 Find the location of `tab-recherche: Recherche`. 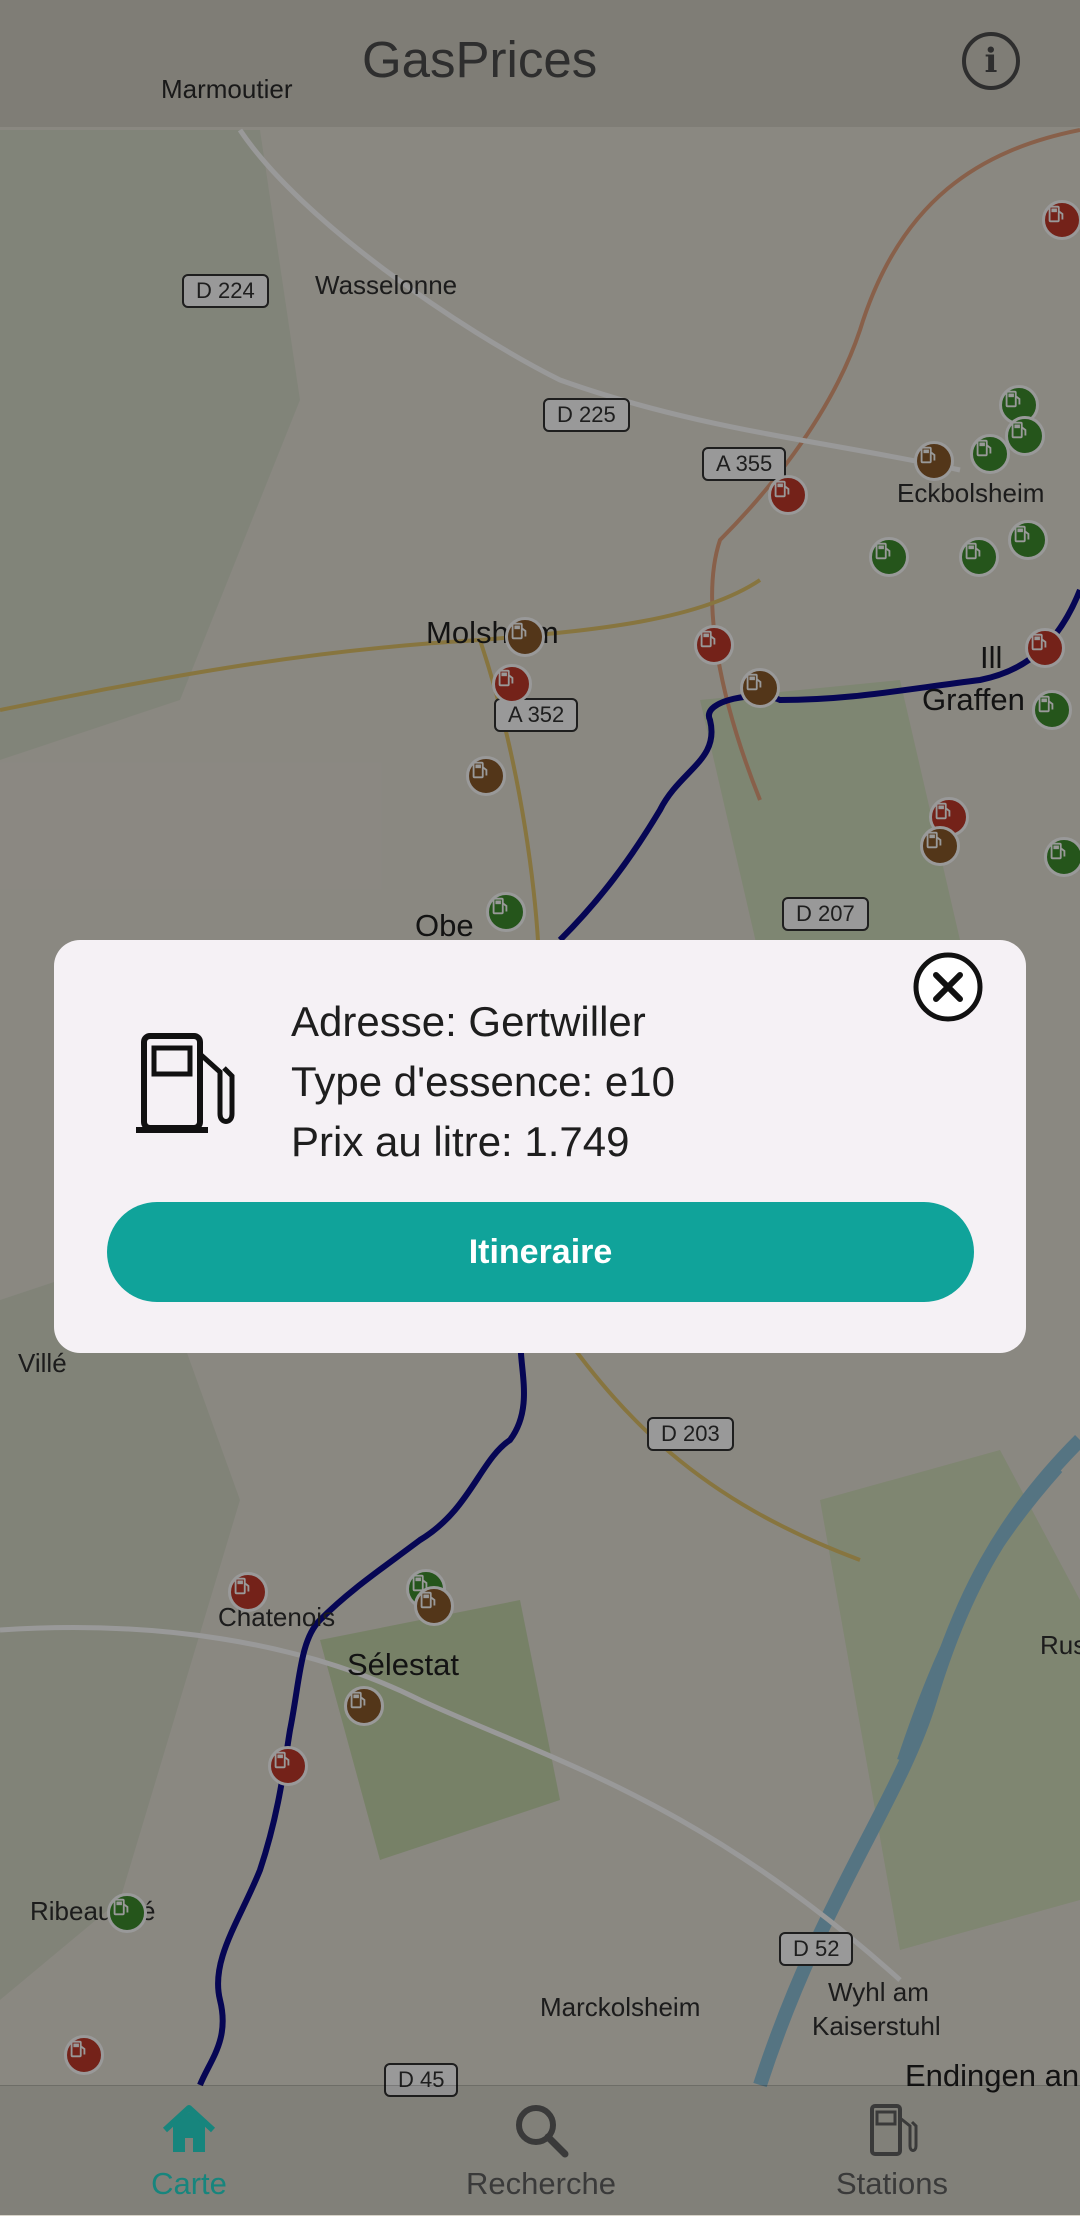

tab-recherche: Recherche is located at coordinates (541, 2151).